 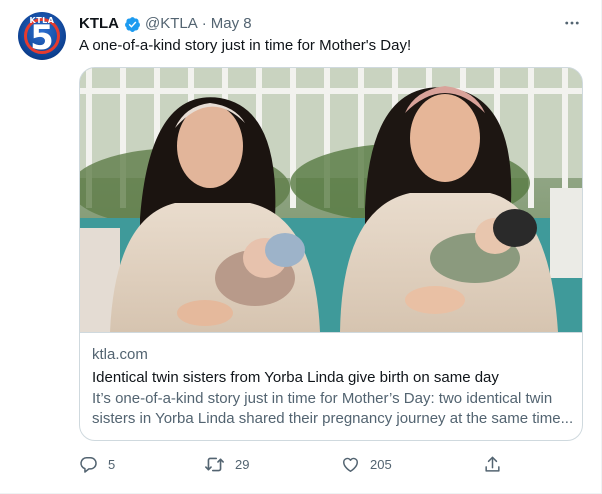 What do you see at coordinates (226, 464) in the screenshot?
I see `retweet-button: 29` at bounding box center [226, 464].